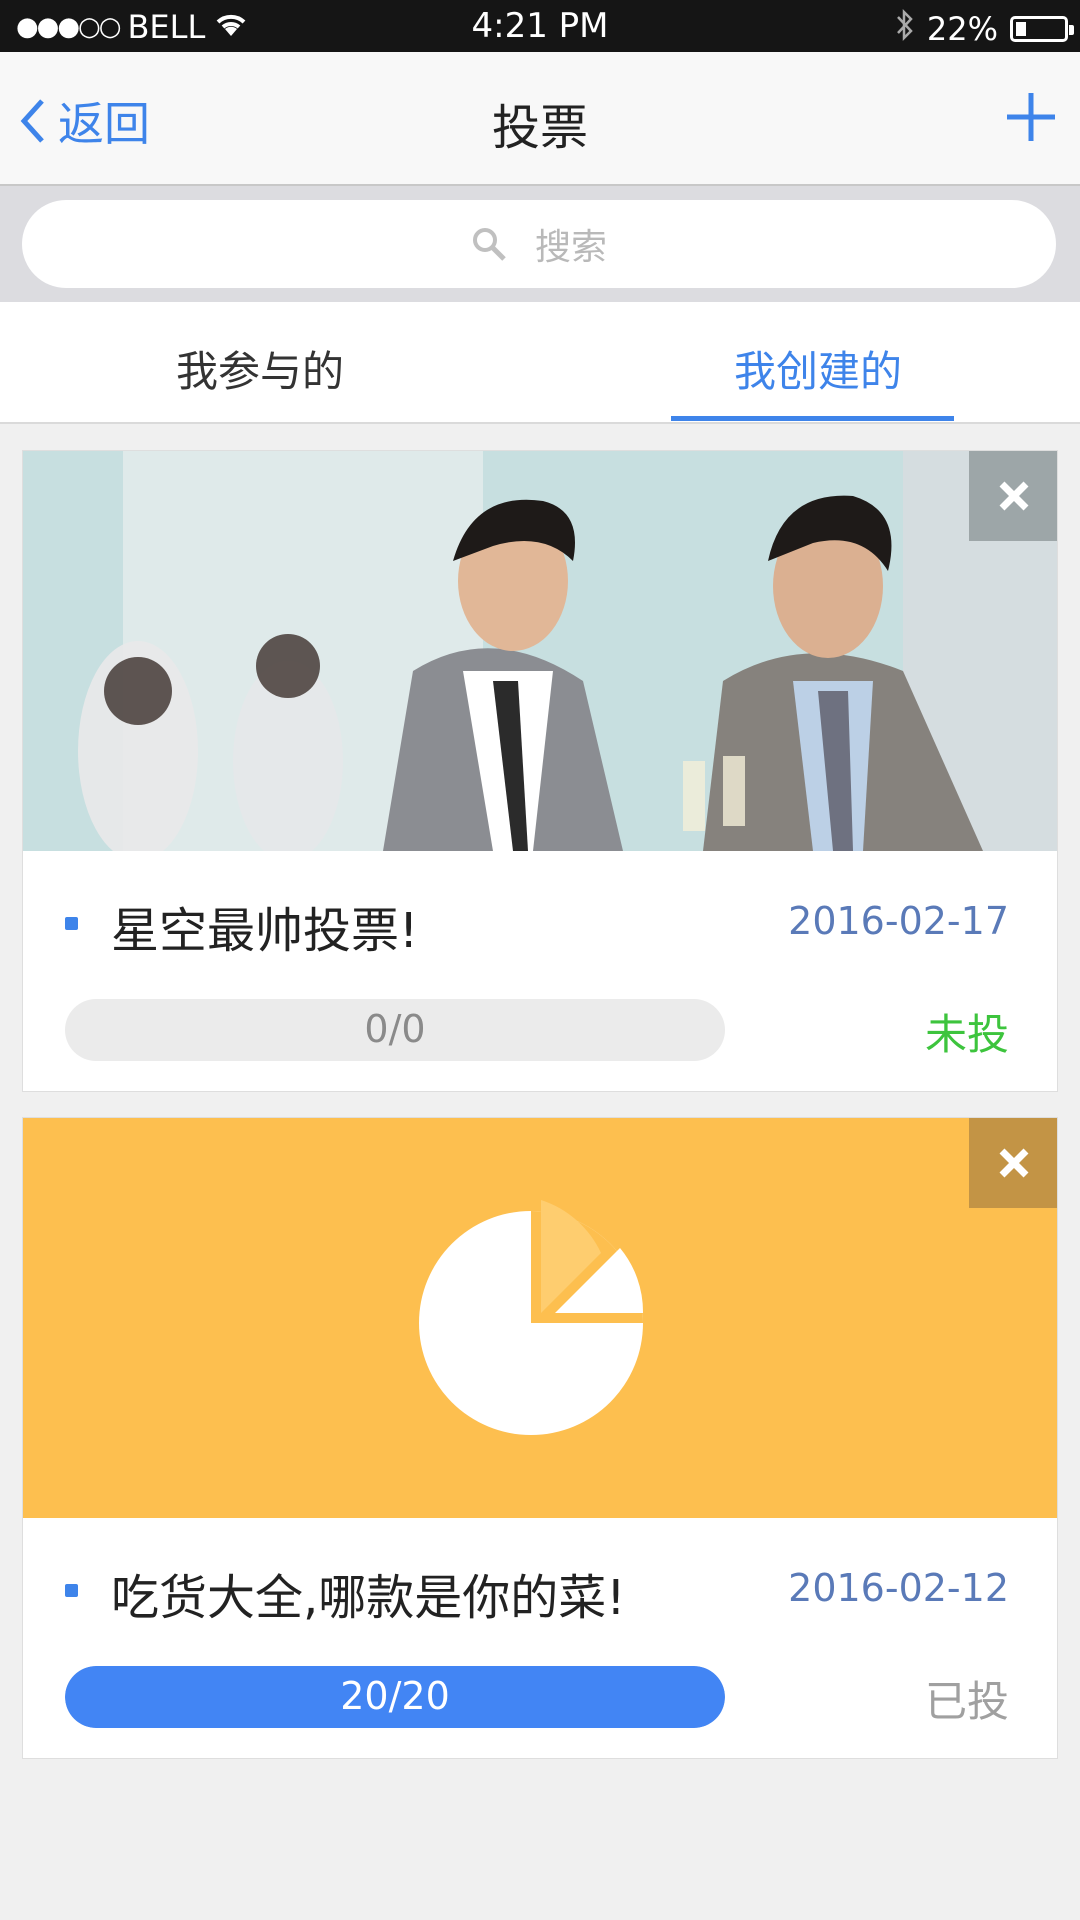  I want to click on vote-progress-bar: 0/0, so click(395, 1030).